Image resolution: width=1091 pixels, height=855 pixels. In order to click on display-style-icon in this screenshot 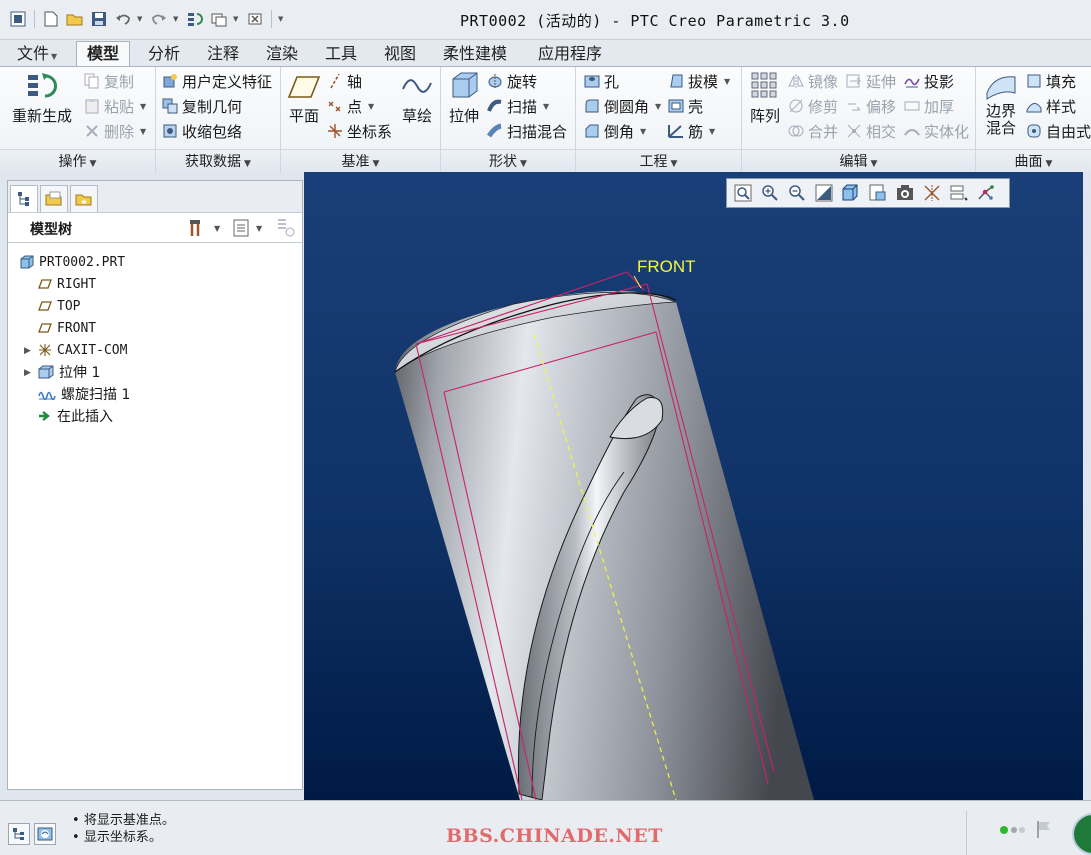, I will do `click(851, 193)`.